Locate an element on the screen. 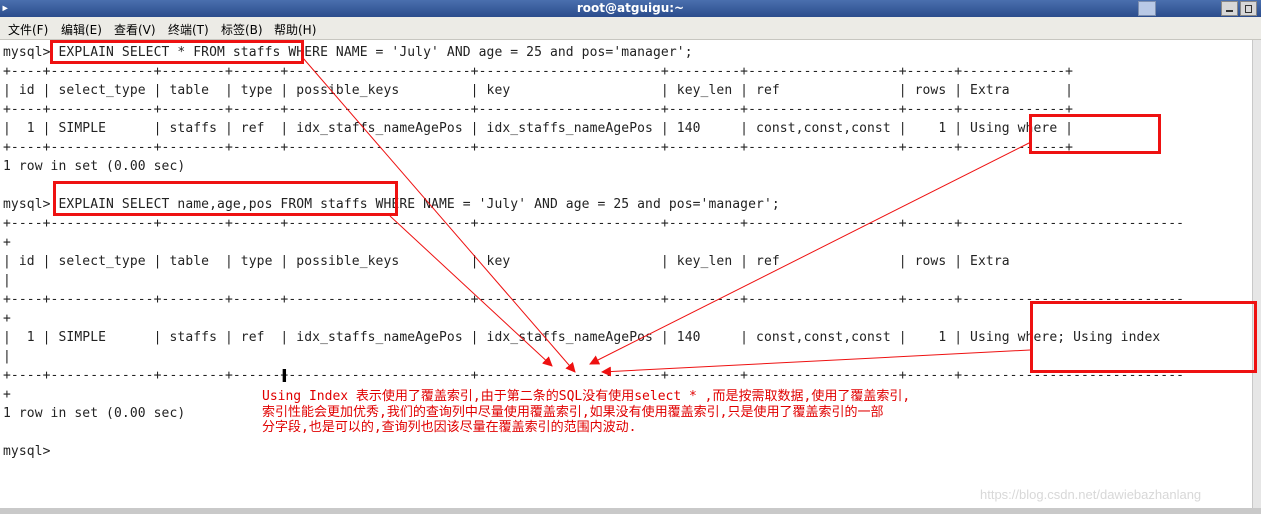 The image size is (1261, 514). annotation-line: 分字段,也是可以的,查询列也因该尽量在覆盖索引的范围内波动. is located at coordinates (449, 427).